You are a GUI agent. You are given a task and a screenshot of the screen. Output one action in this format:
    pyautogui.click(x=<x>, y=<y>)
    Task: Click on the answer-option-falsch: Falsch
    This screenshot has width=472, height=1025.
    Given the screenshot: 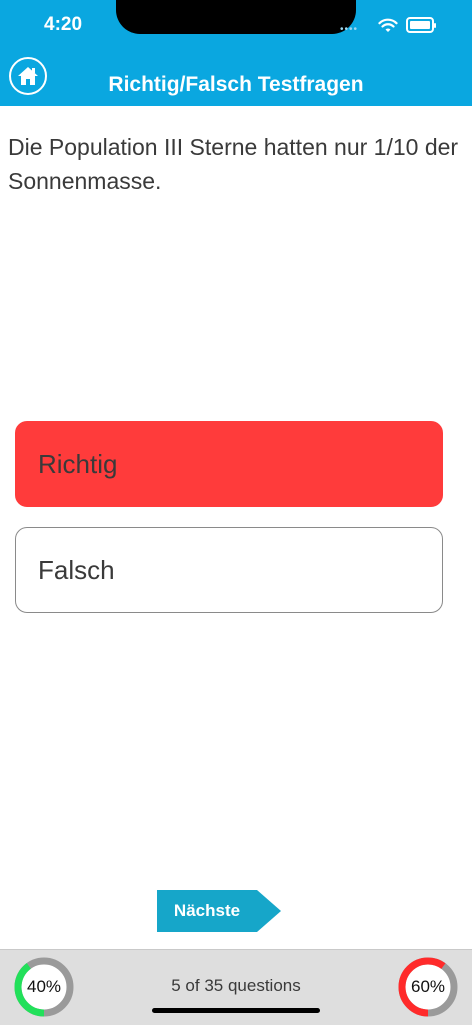 What is the action you would take?
    pyautogui.click(x=229, y=570)
    